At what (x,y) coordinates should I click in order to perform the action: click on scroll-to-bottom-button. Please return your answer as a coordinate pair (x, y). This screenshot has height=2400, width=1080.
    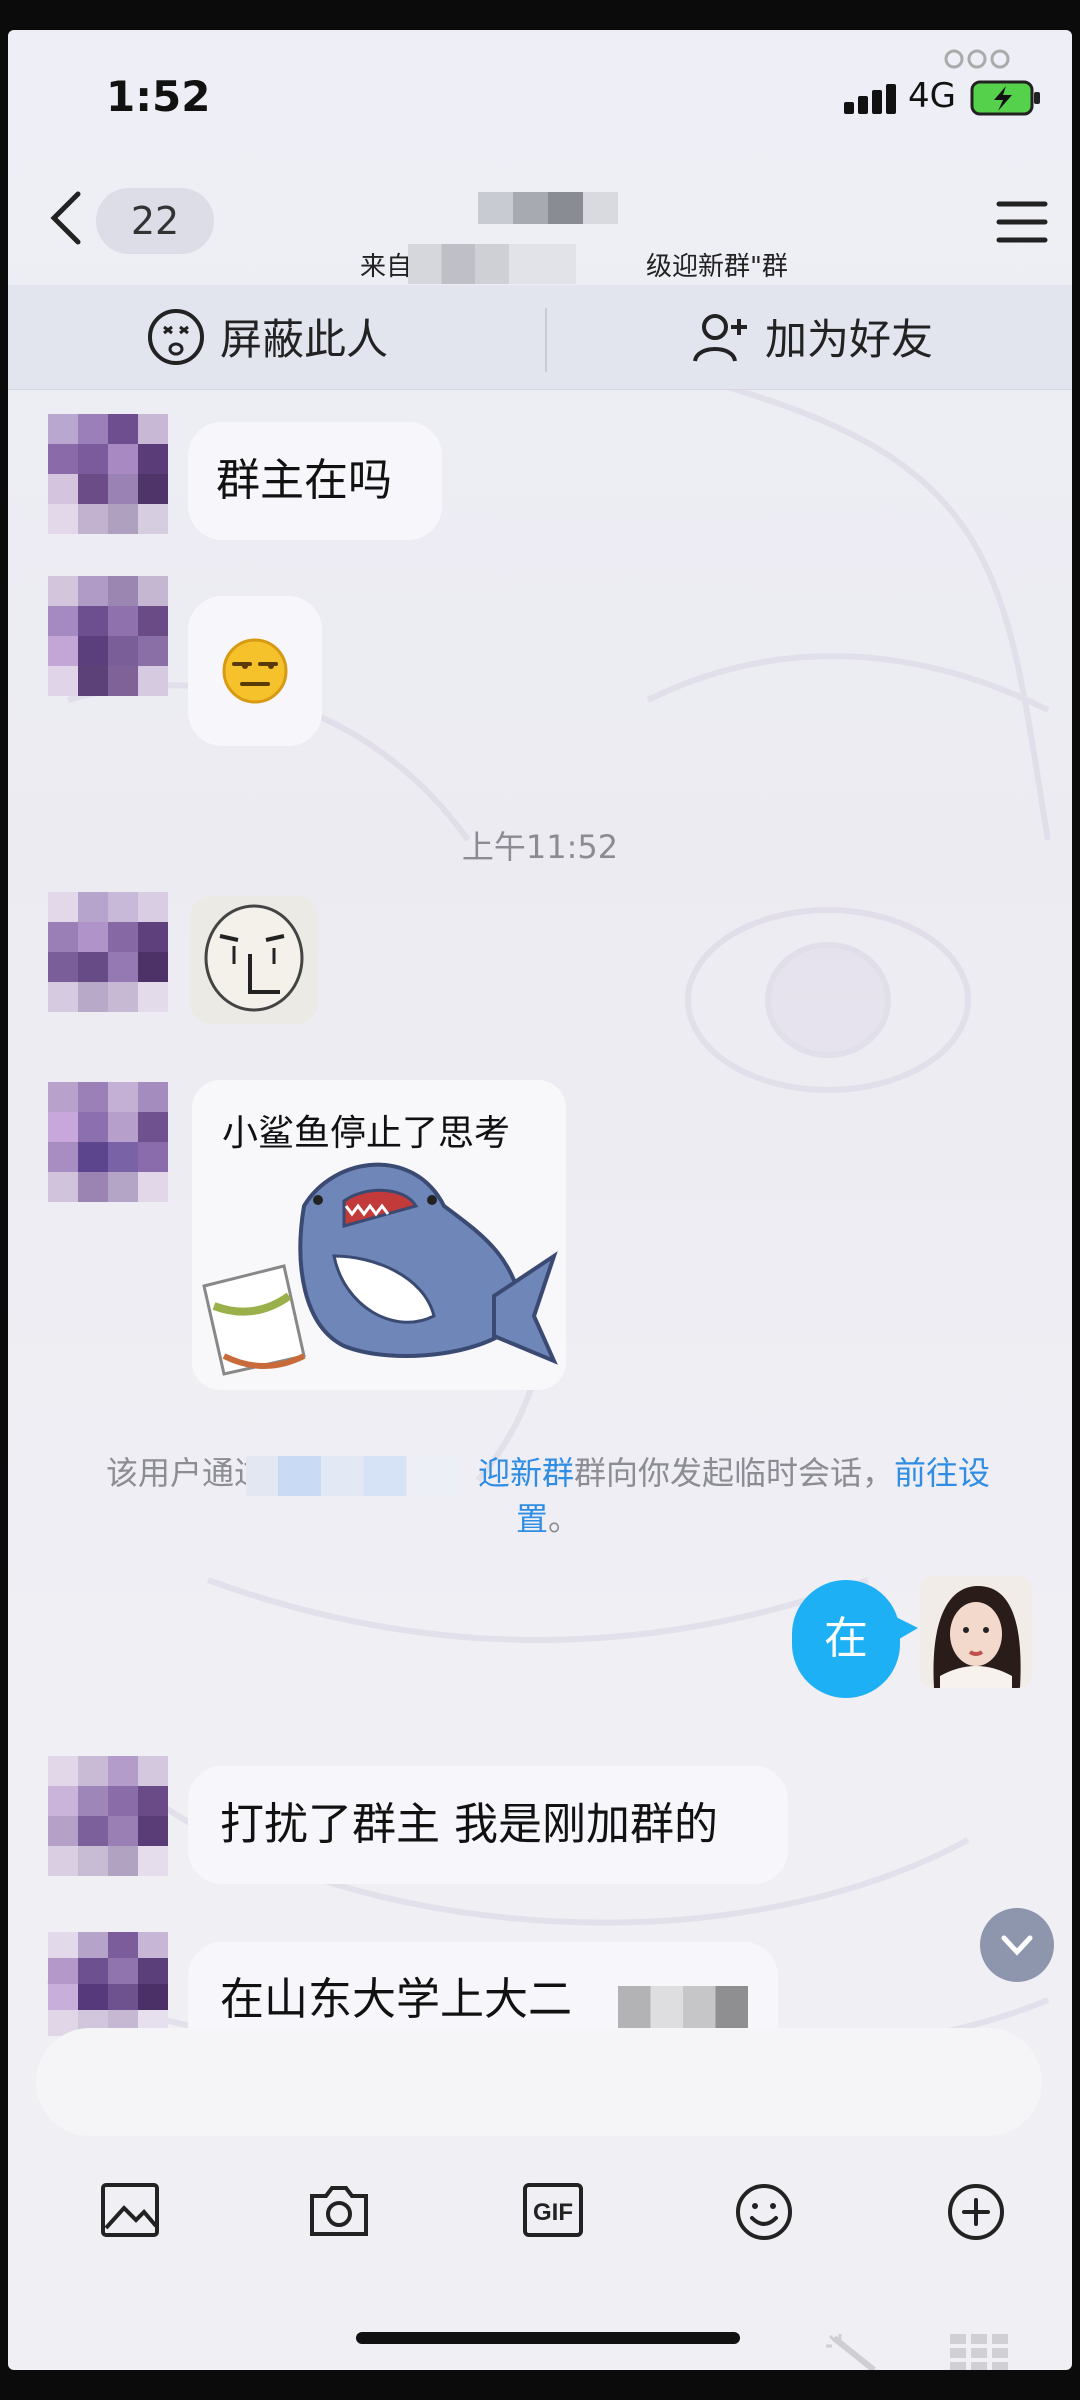
    Looking at the image, I should click on (1017, 1945).